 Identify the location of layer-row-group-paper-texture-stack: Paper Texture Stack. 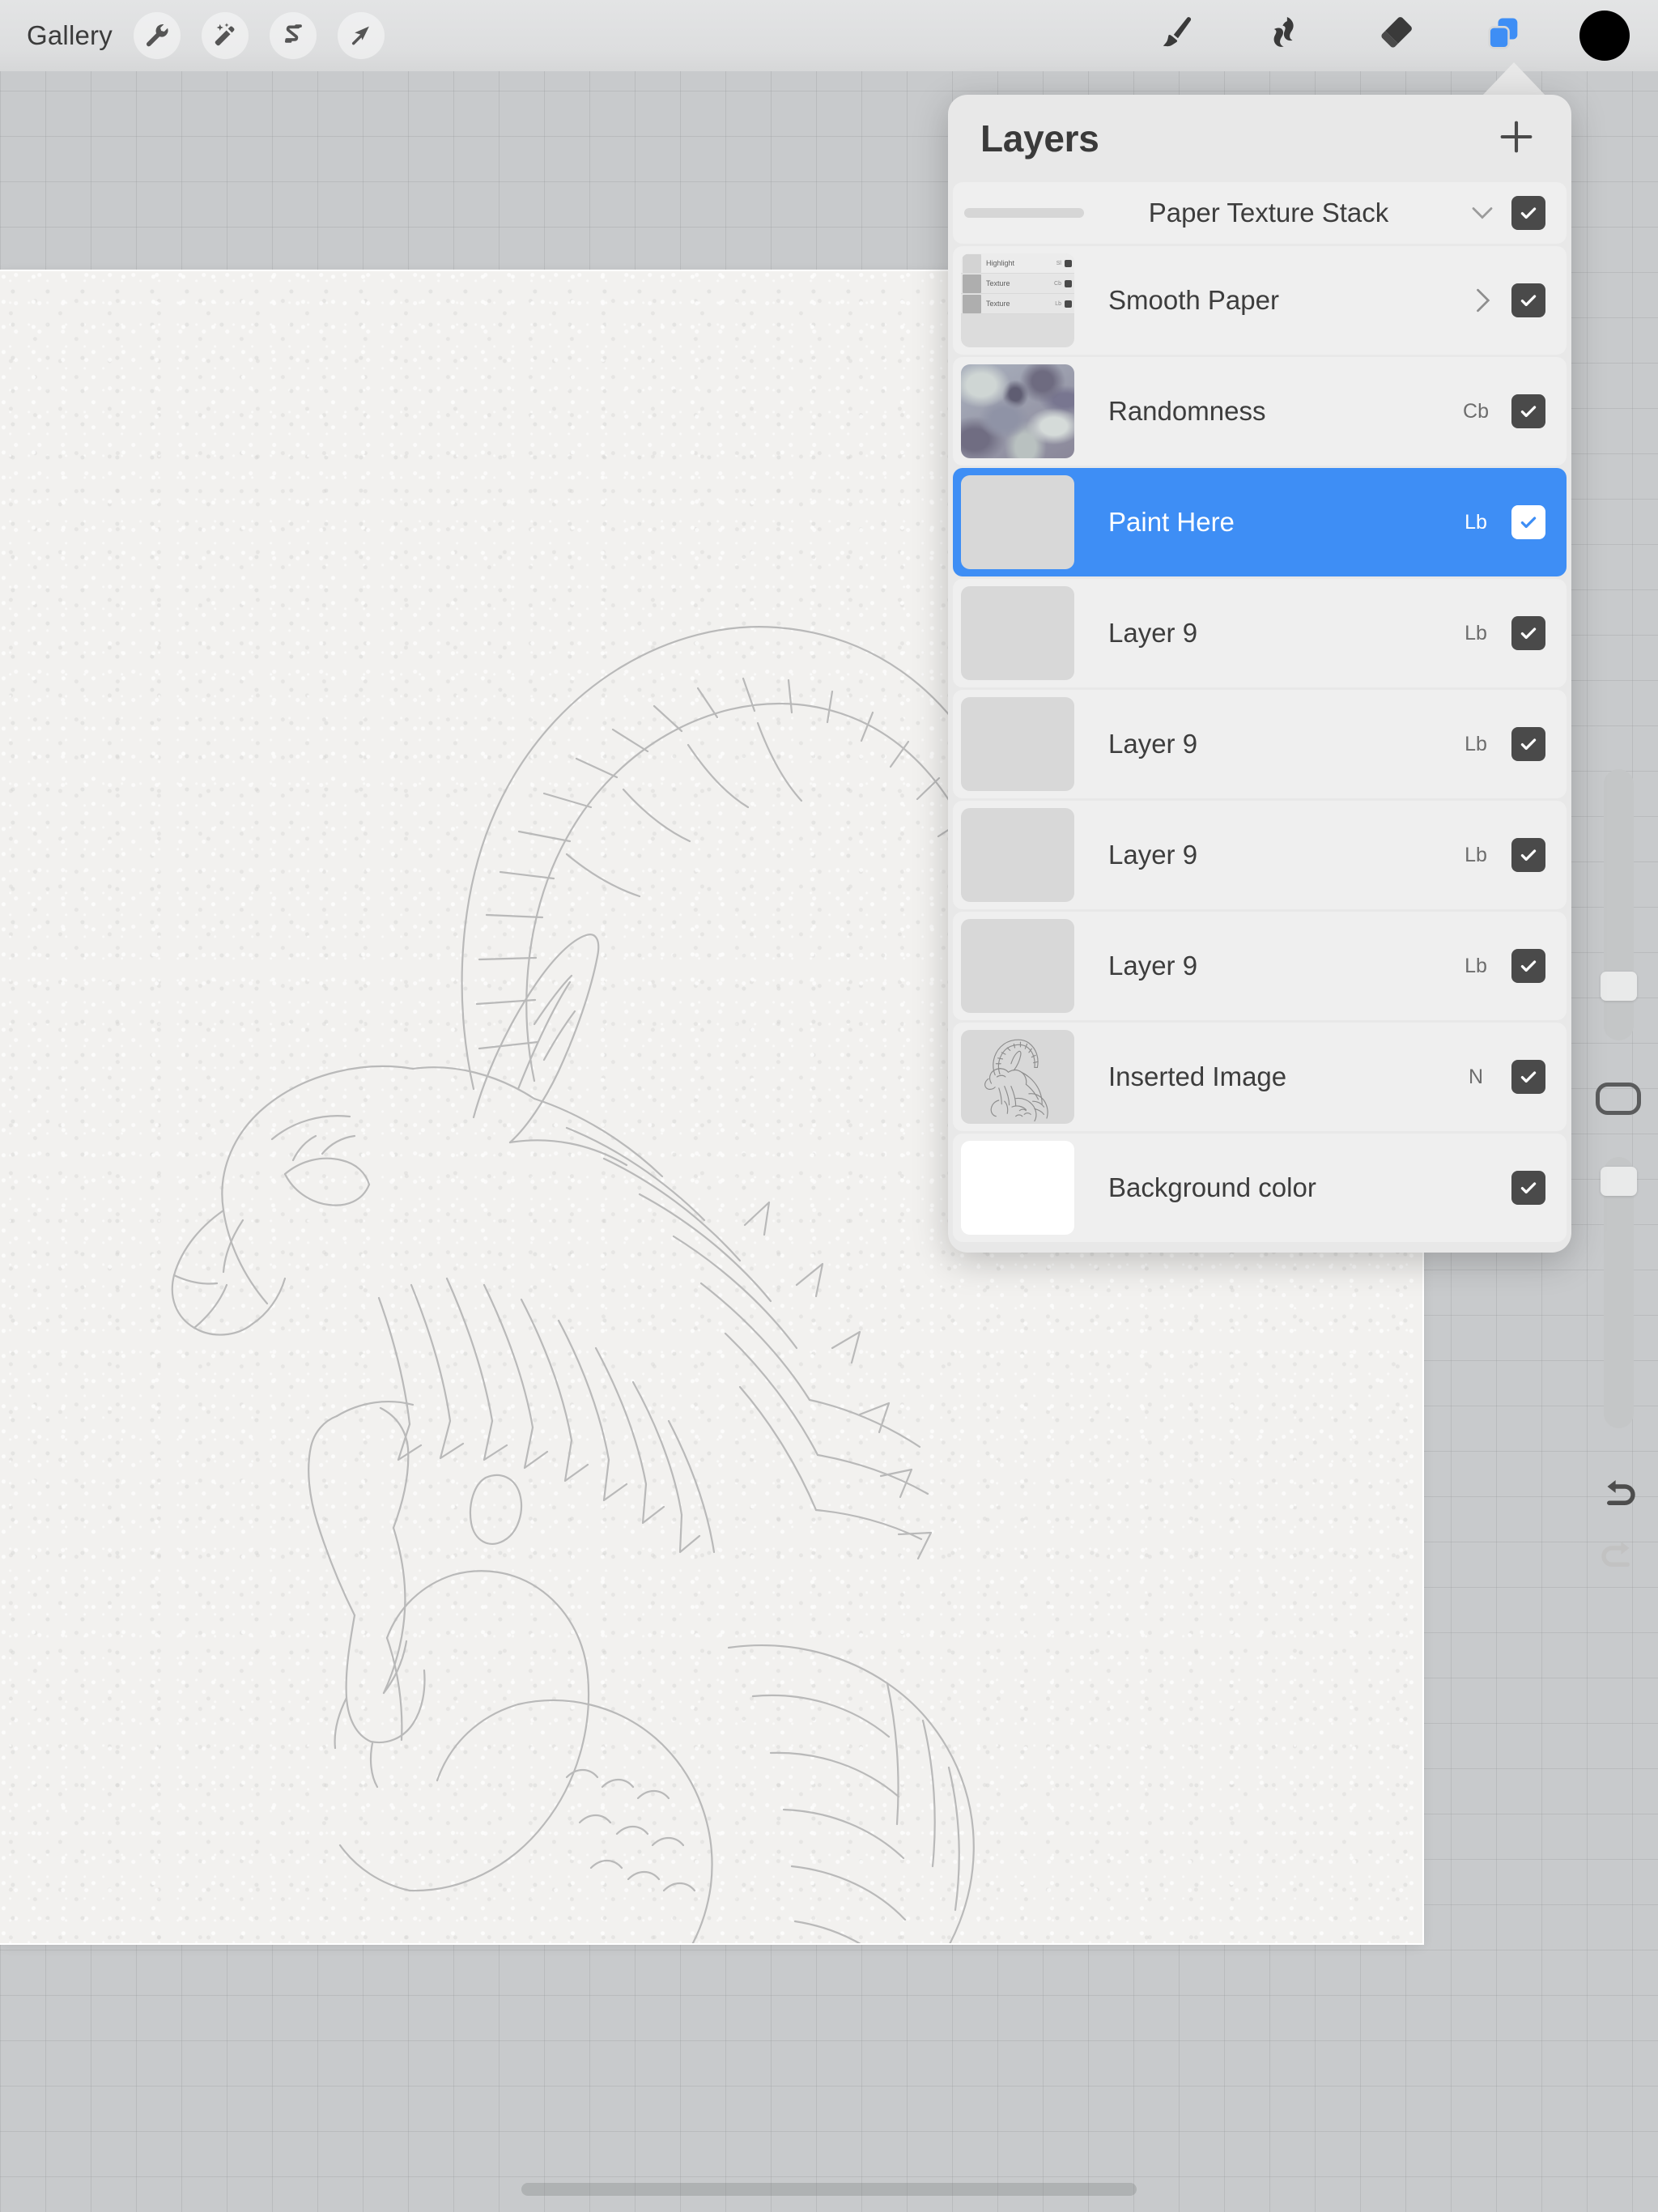
(1260, 213).